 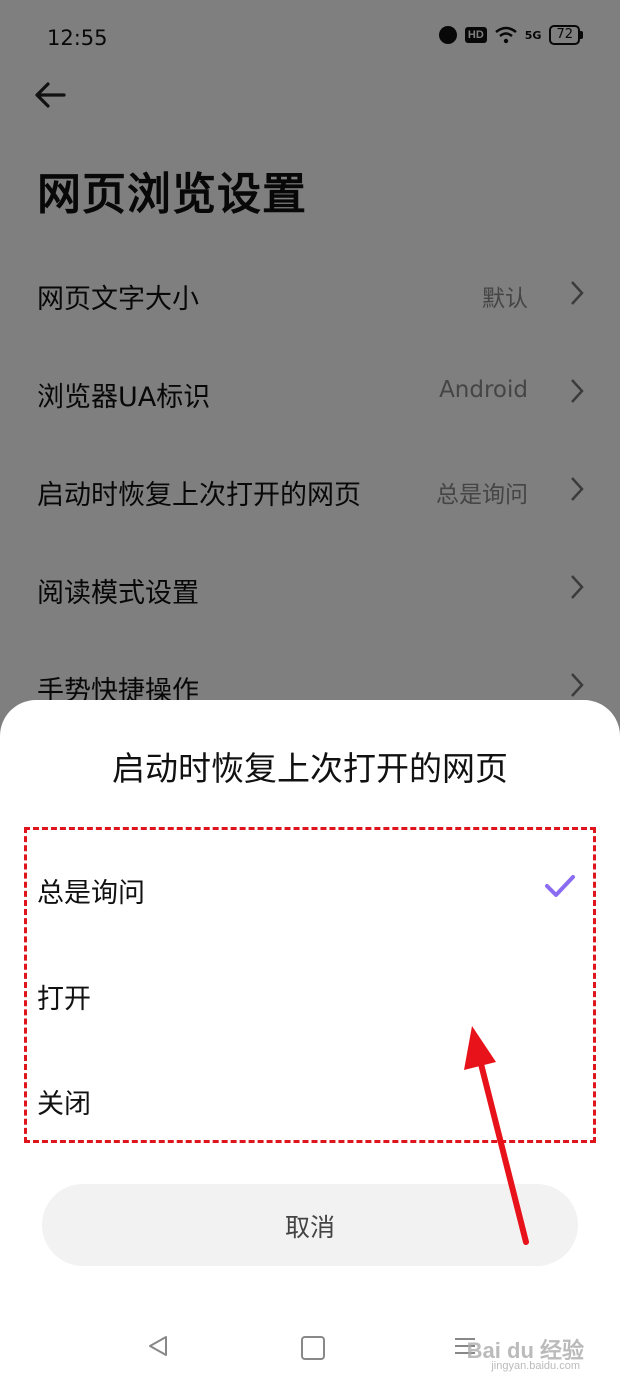 I want to click on nav-back-icon, so click(x=158, y=1346).